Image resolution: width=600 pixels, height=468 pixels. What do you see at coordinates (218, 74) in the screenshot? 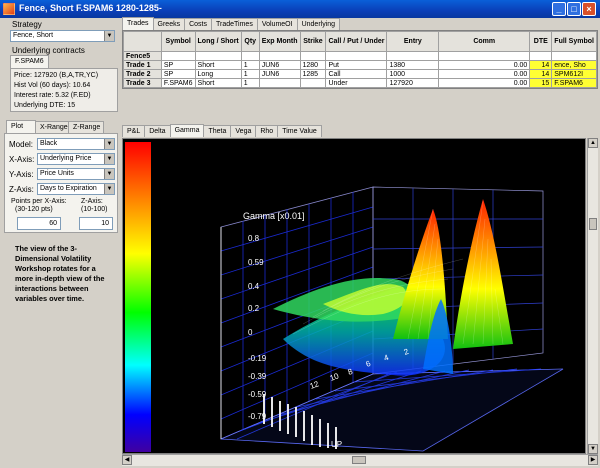
I see `table-cell: Long` at bounding box center [218, 74].